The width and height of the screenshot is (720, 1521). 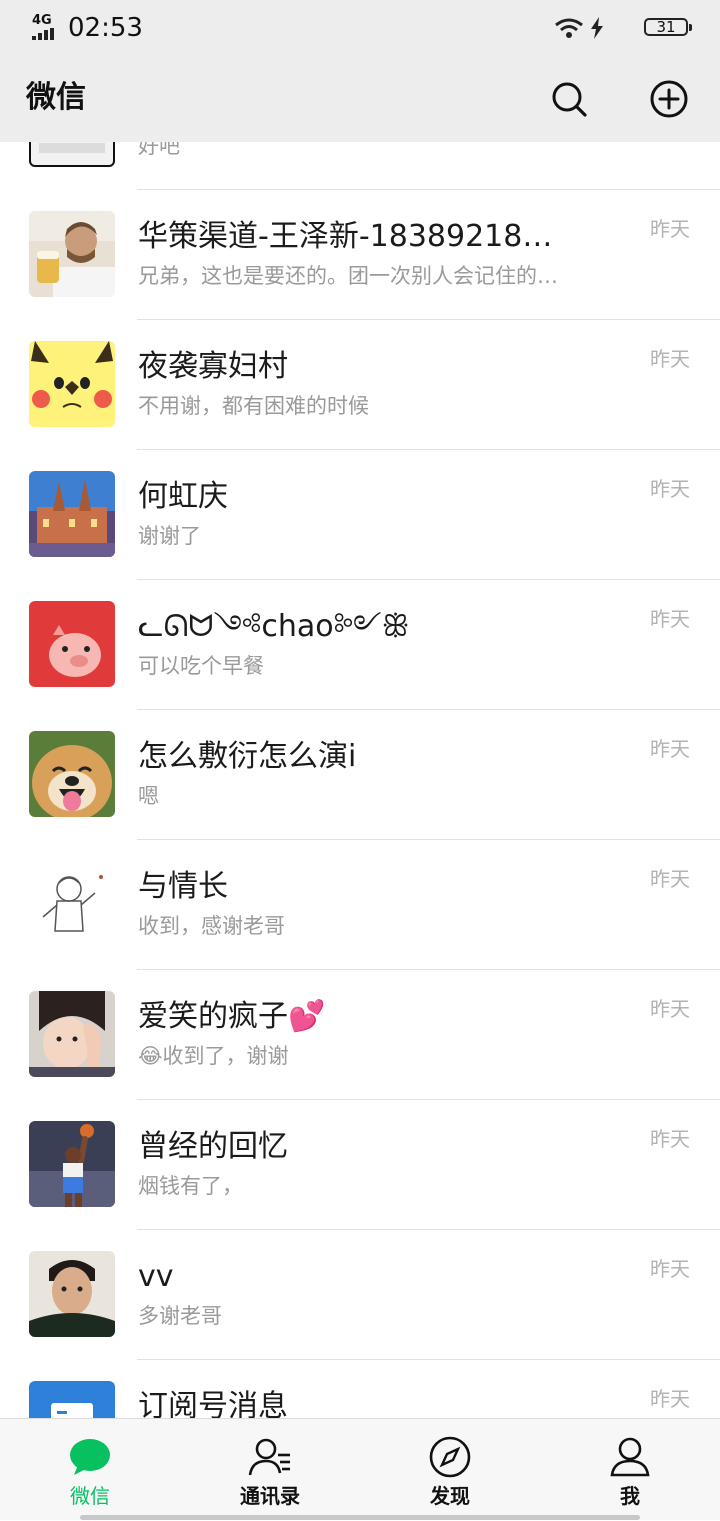 I want to click on chat-row: 好吧, so click(x=360, y=166).